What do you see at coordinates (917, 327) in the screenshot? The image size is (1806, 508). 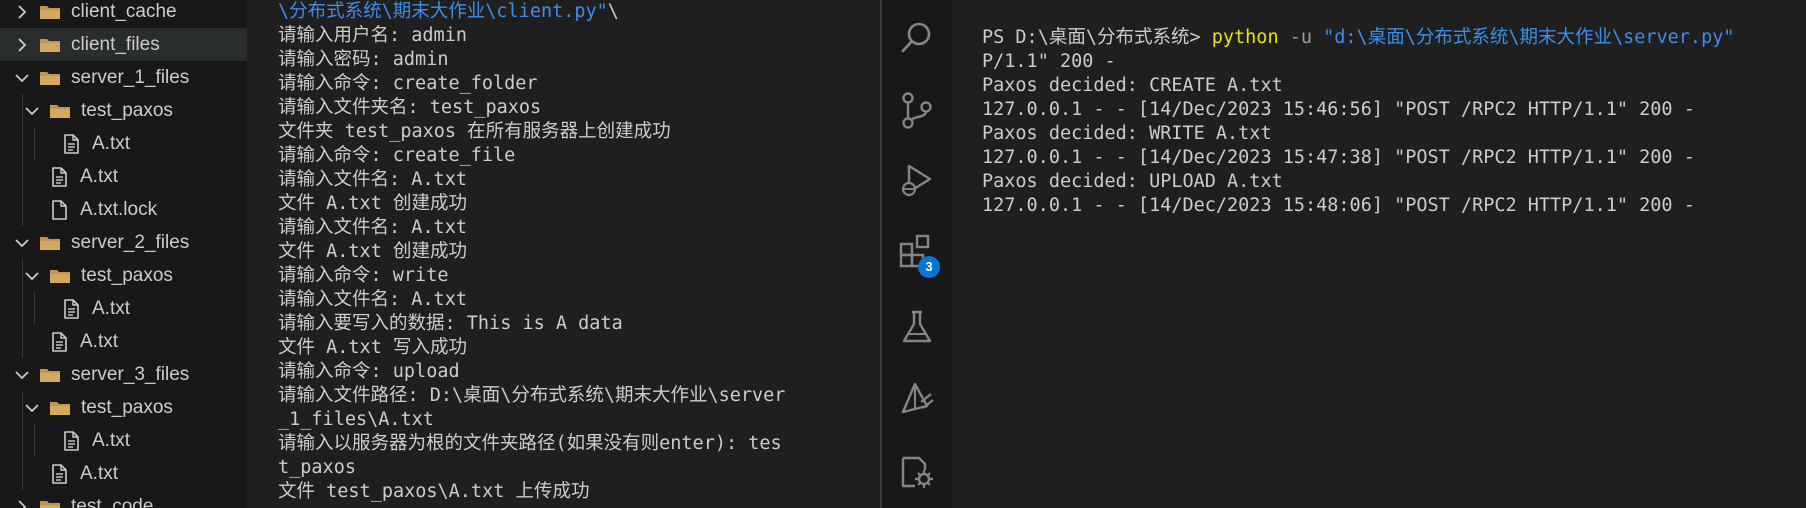 I see `testing-icon` at bounding box center [917, 327].